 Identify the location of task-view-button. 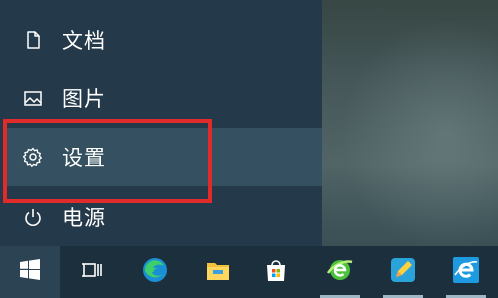
(92, 272).